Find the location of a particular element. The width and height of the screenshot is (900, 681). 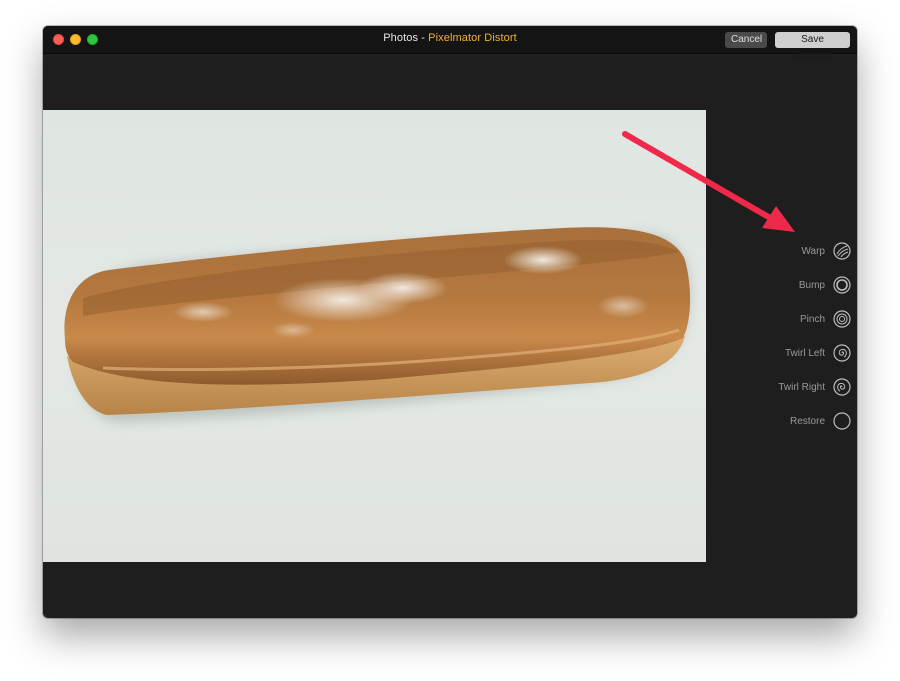

pinch-icon is located at coordinates (842, 319).